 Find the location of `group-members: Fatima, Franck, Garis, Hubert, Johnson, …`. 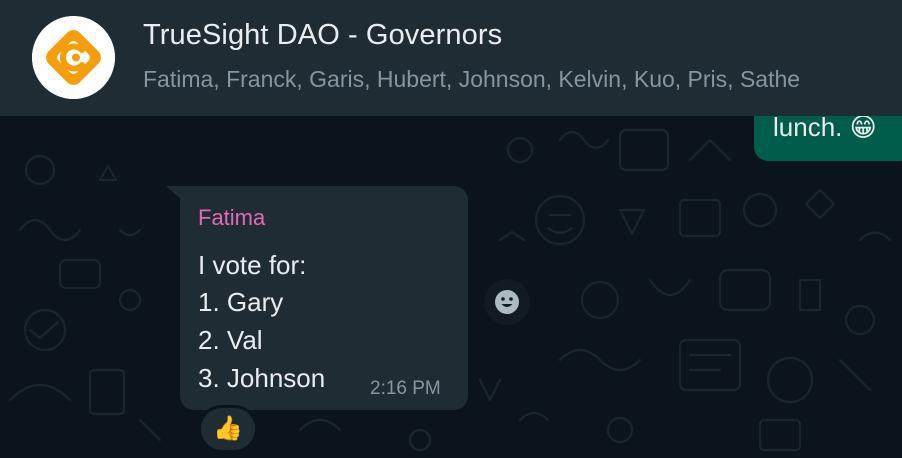

group-members: Fatima, Franck, Garis, Hubert, Johnson, … is located at coordinates (522, 79).